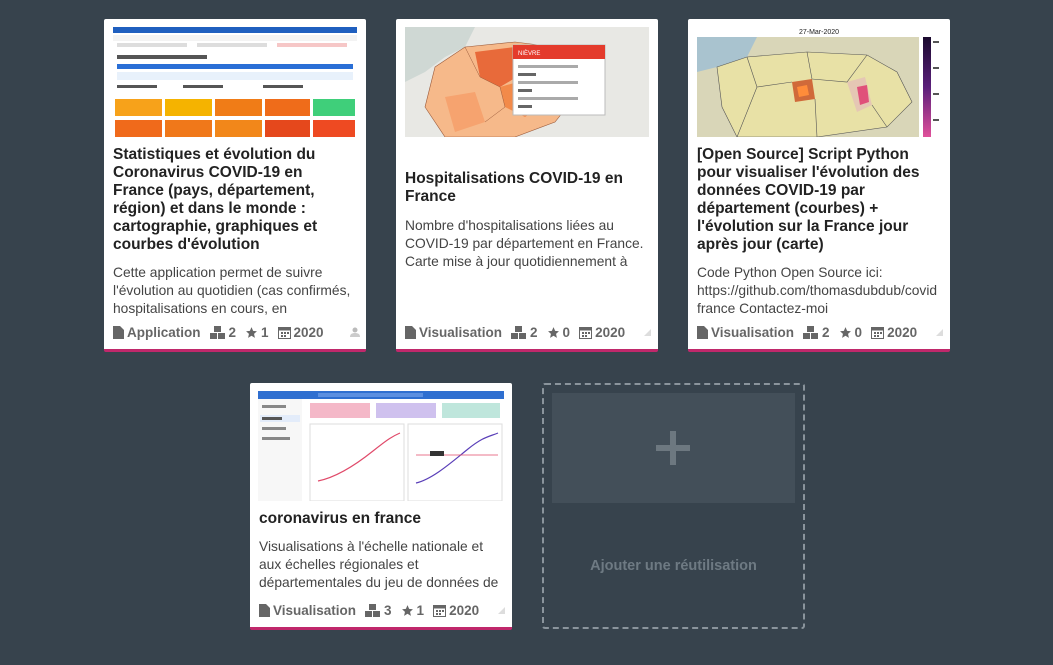 Image resolution: width=1053 pixels, height=665 pixels. I want to click on card-title: Hospitalisations COVID-19 en France, so click(526, 188).